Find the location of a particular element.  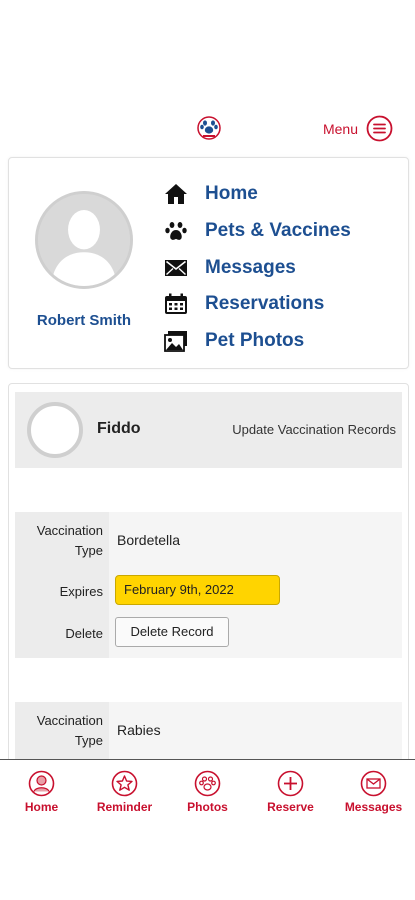

paw-icon is located at coordinates (176, 231).